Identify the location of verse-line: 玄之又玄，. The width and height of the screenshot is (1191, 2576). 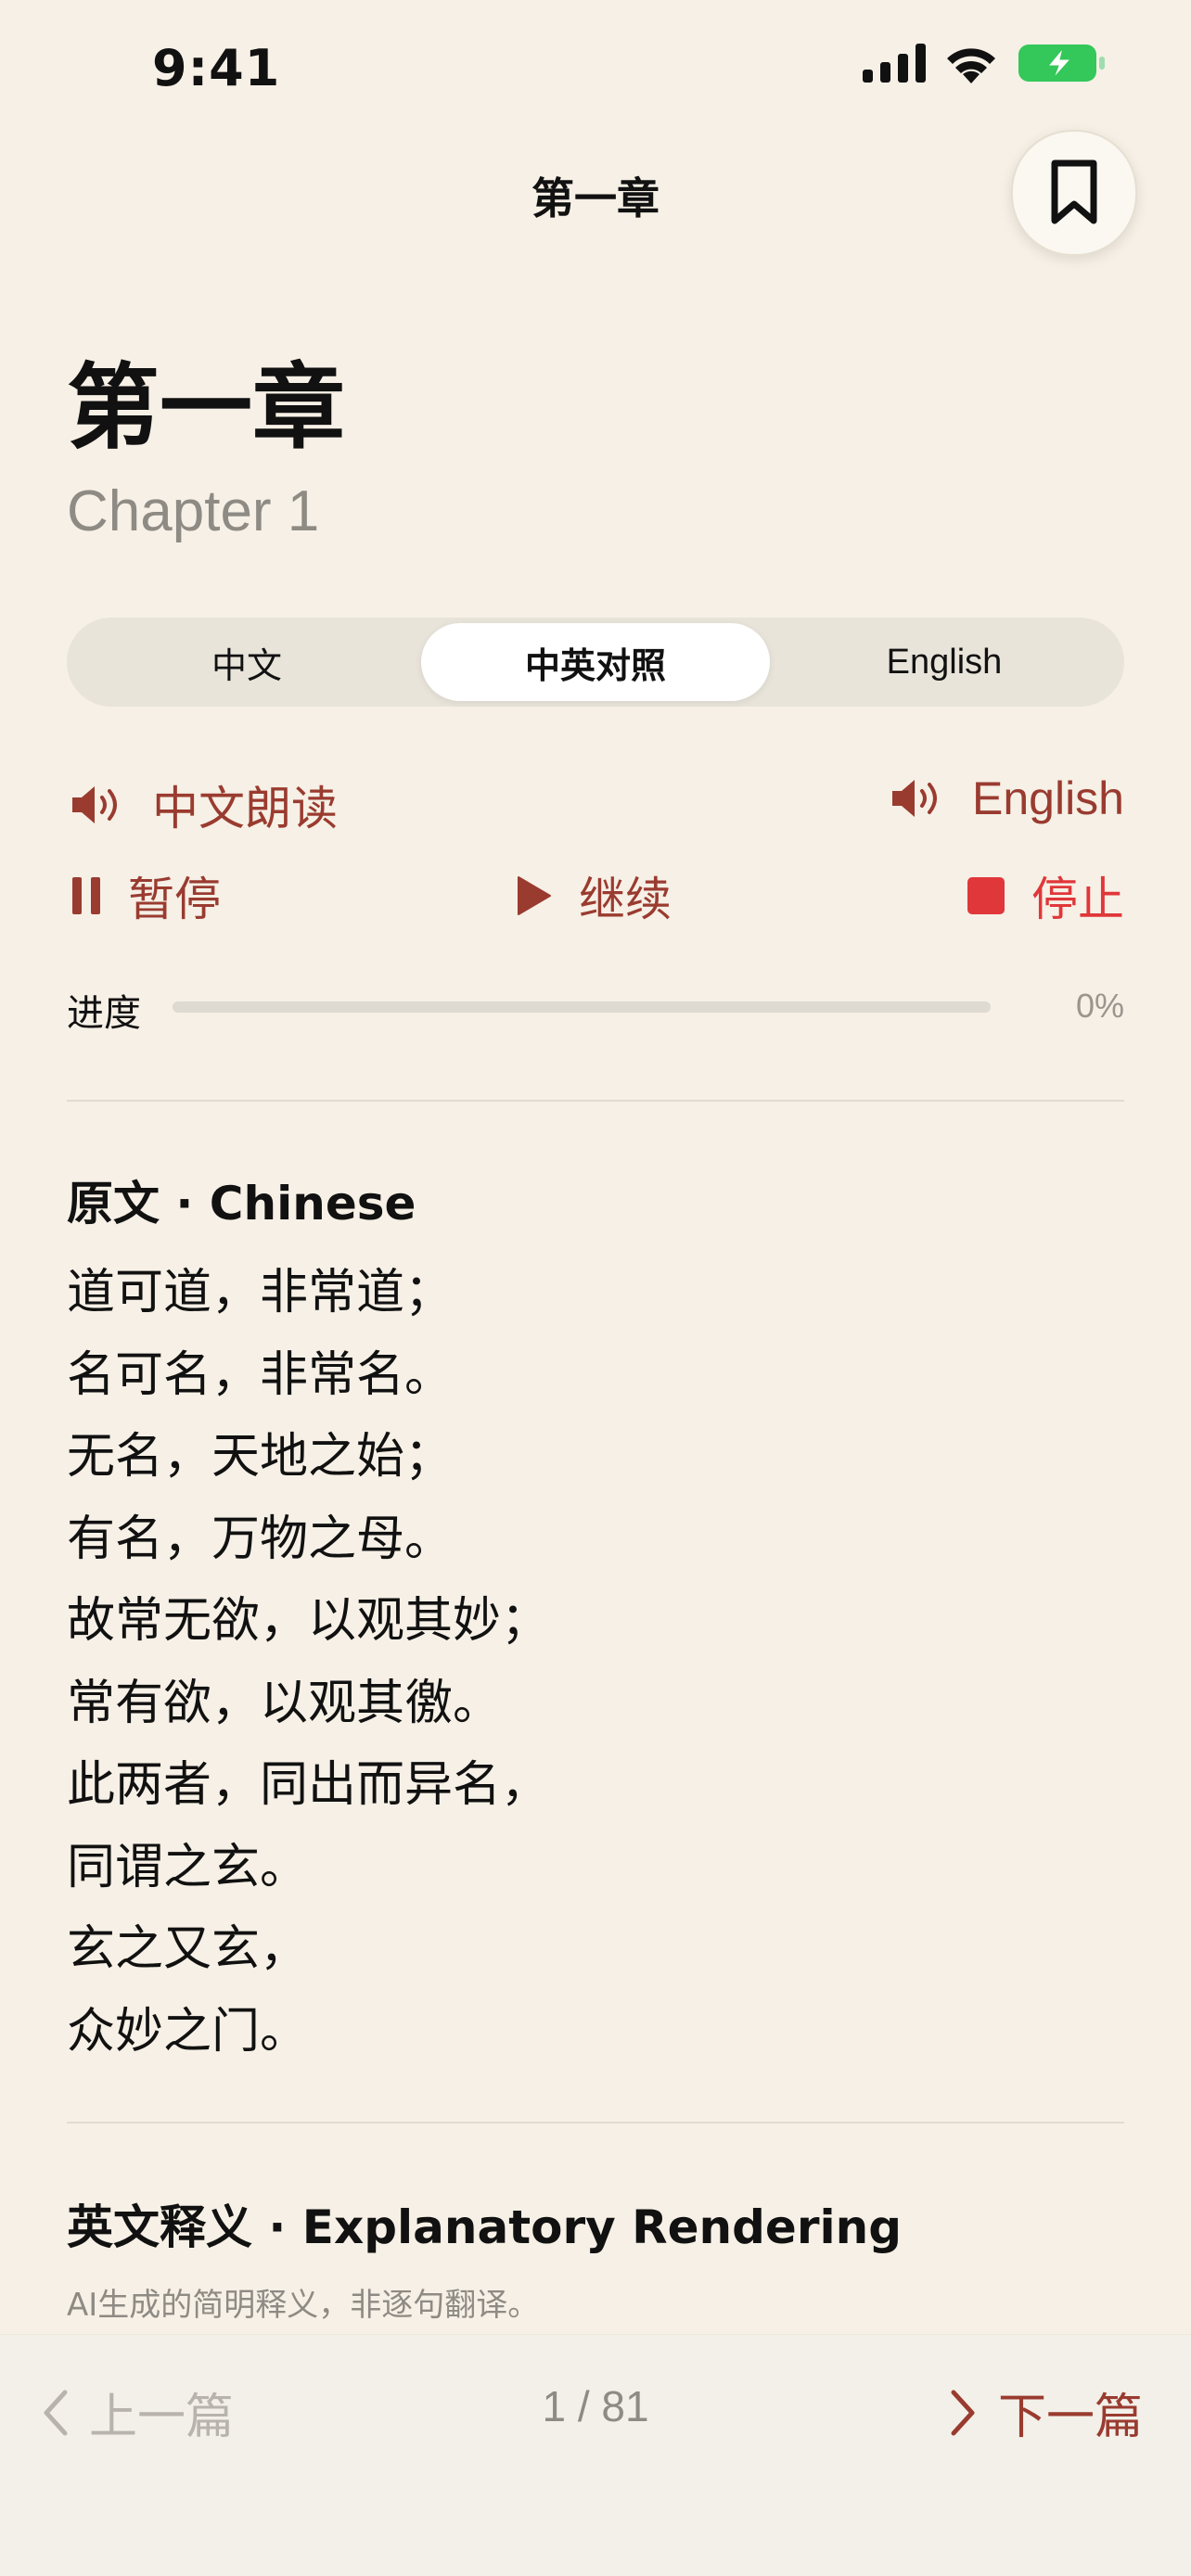
(188, 1949).